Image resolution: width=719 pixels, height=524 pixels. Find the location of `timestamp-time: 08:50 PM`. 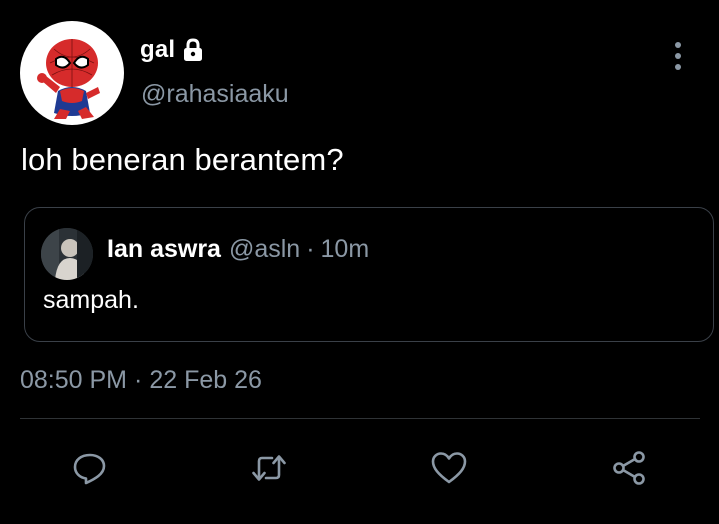

timestamp-time: 08:50 PM is located at coordinates (74, 380).